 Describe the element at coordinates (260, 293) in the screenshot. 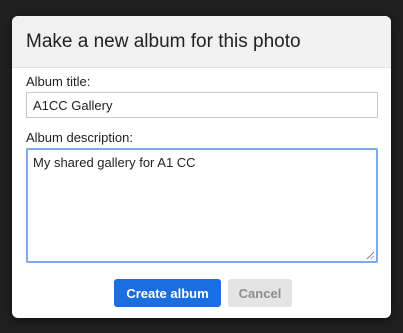

I see `cancel-button: Cancel` at that location.